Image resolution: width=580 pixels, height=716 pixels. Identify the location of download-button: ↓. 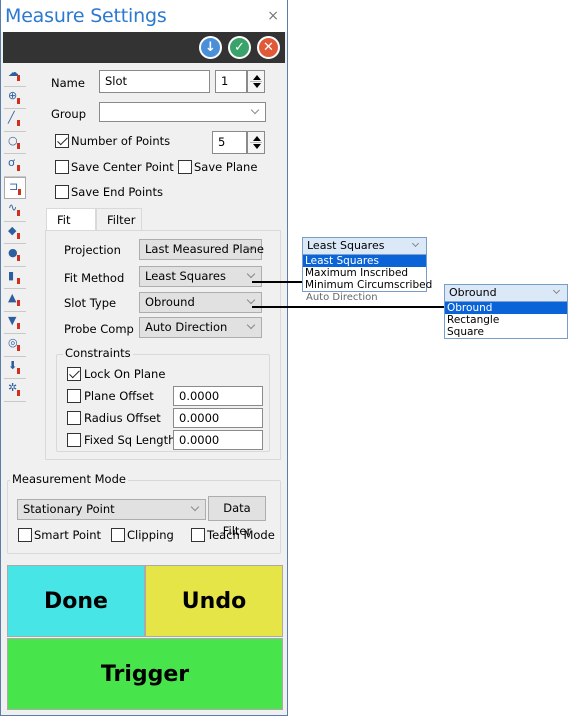
(210, 47).